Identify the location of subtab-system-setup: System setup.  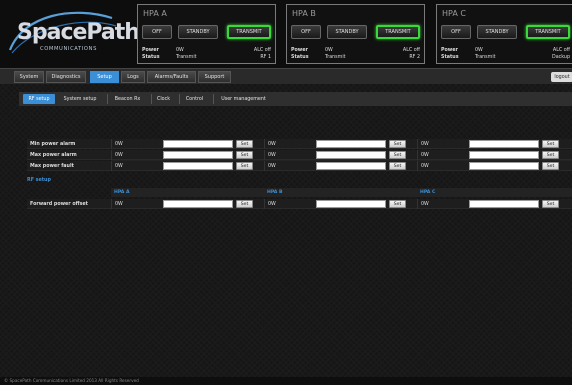
(80, 99).